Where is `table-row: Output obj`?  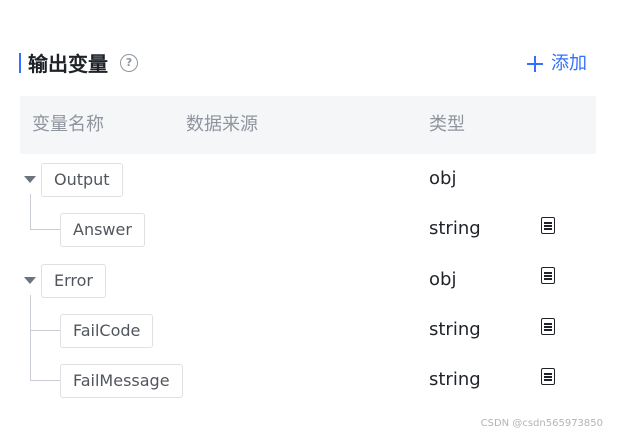
table-row: Output obj is located at coordinates (309, 188).